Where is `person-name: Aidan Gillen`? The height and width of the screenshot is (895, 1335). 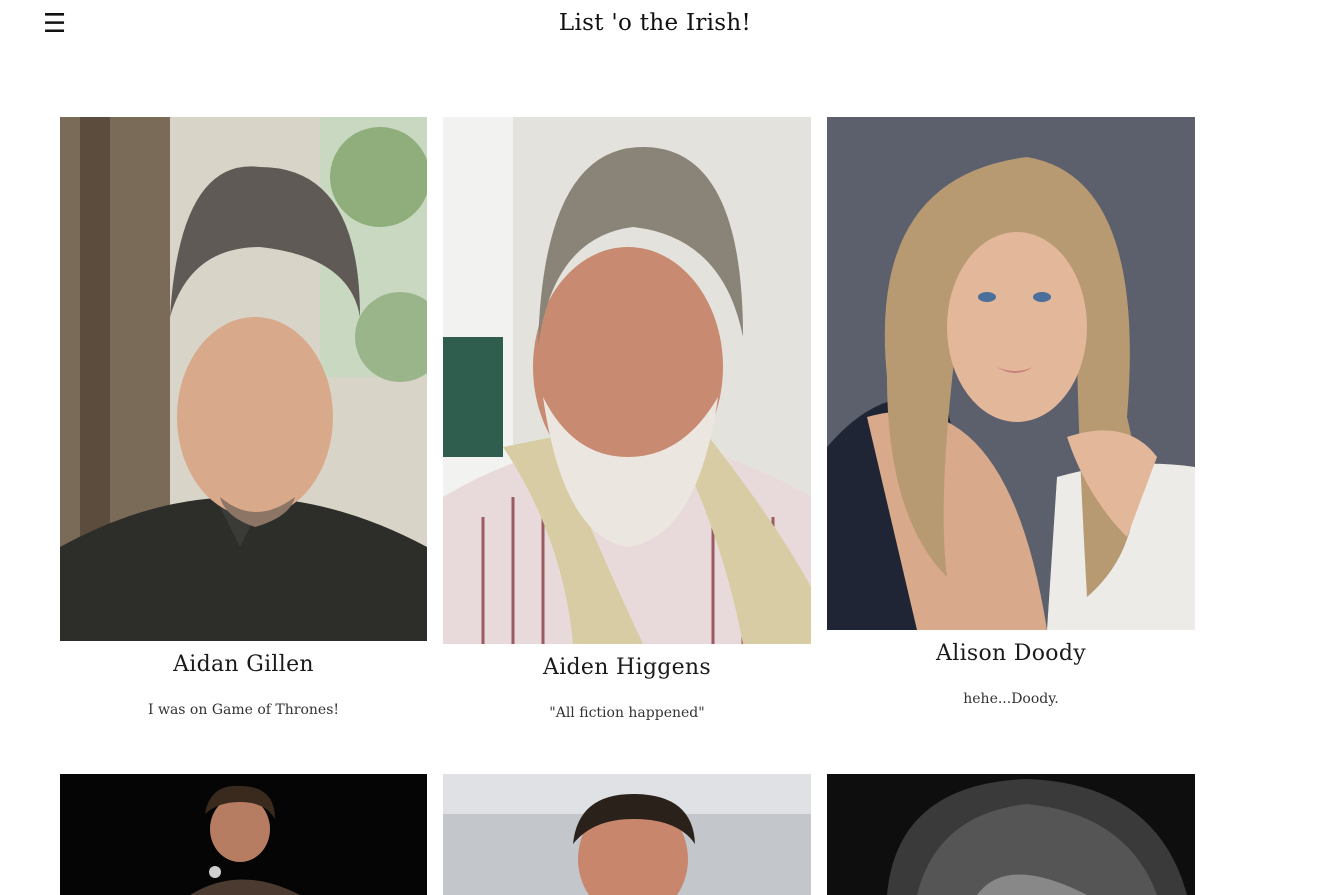
person-name: Aidan Gillen is located at coordinates (243, 664).